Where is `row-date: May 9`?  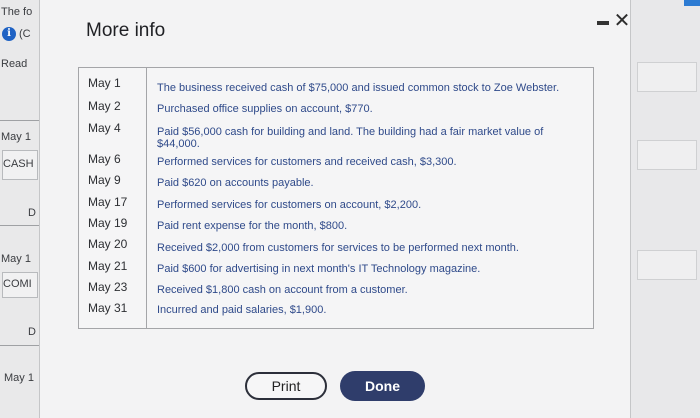
row-date: May 9 is located at coordinates (104, 180).